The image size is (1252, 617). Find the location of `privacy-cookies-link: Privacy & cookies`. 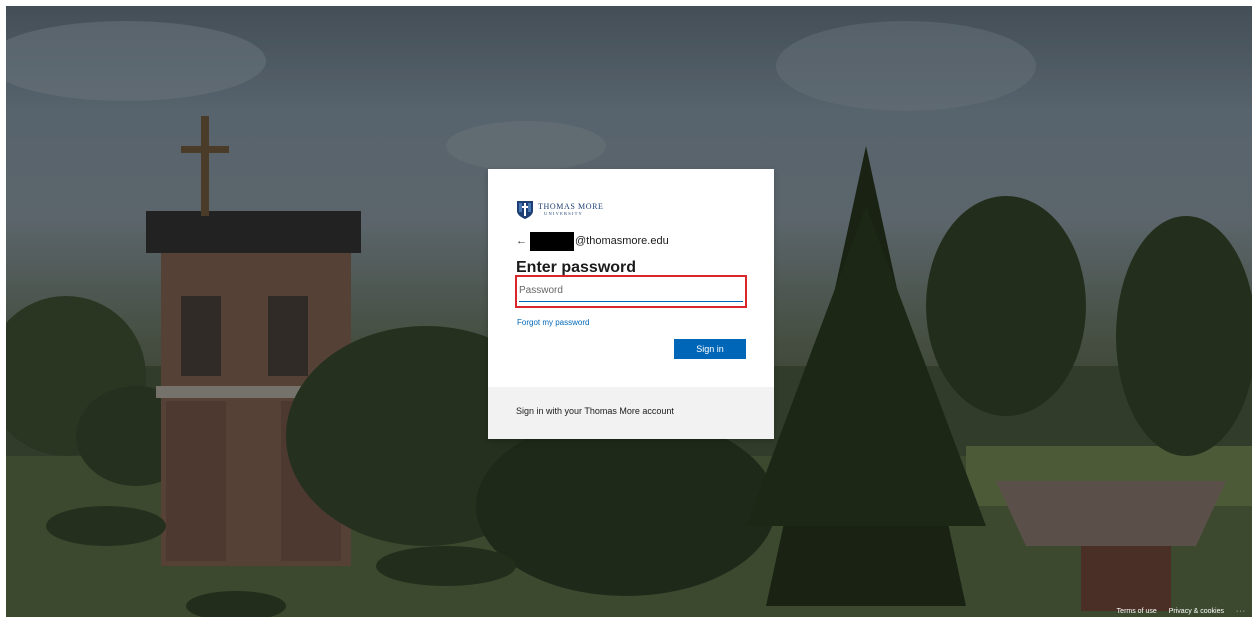

privacy-cookies-link: Privacy & cookies is located at coordinates (1196, 611).